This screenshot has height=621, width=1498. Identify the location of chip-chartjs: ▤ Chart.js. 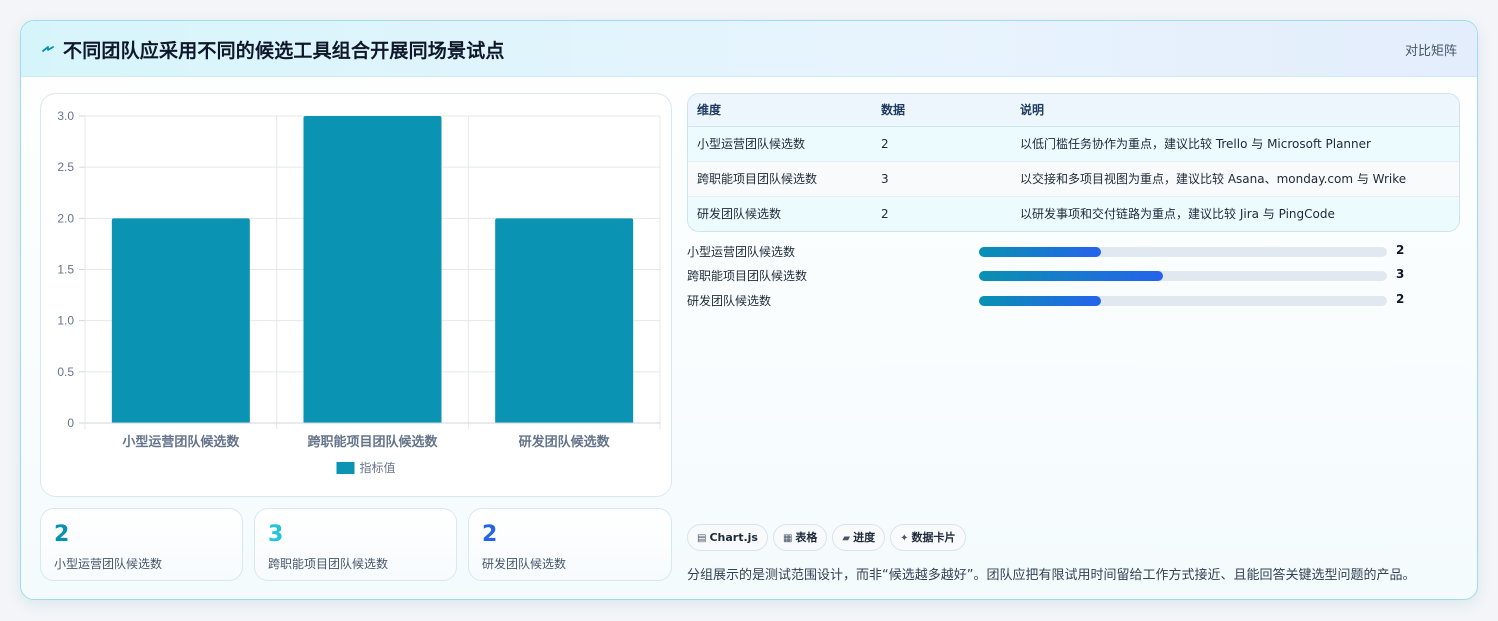
(727, 537).